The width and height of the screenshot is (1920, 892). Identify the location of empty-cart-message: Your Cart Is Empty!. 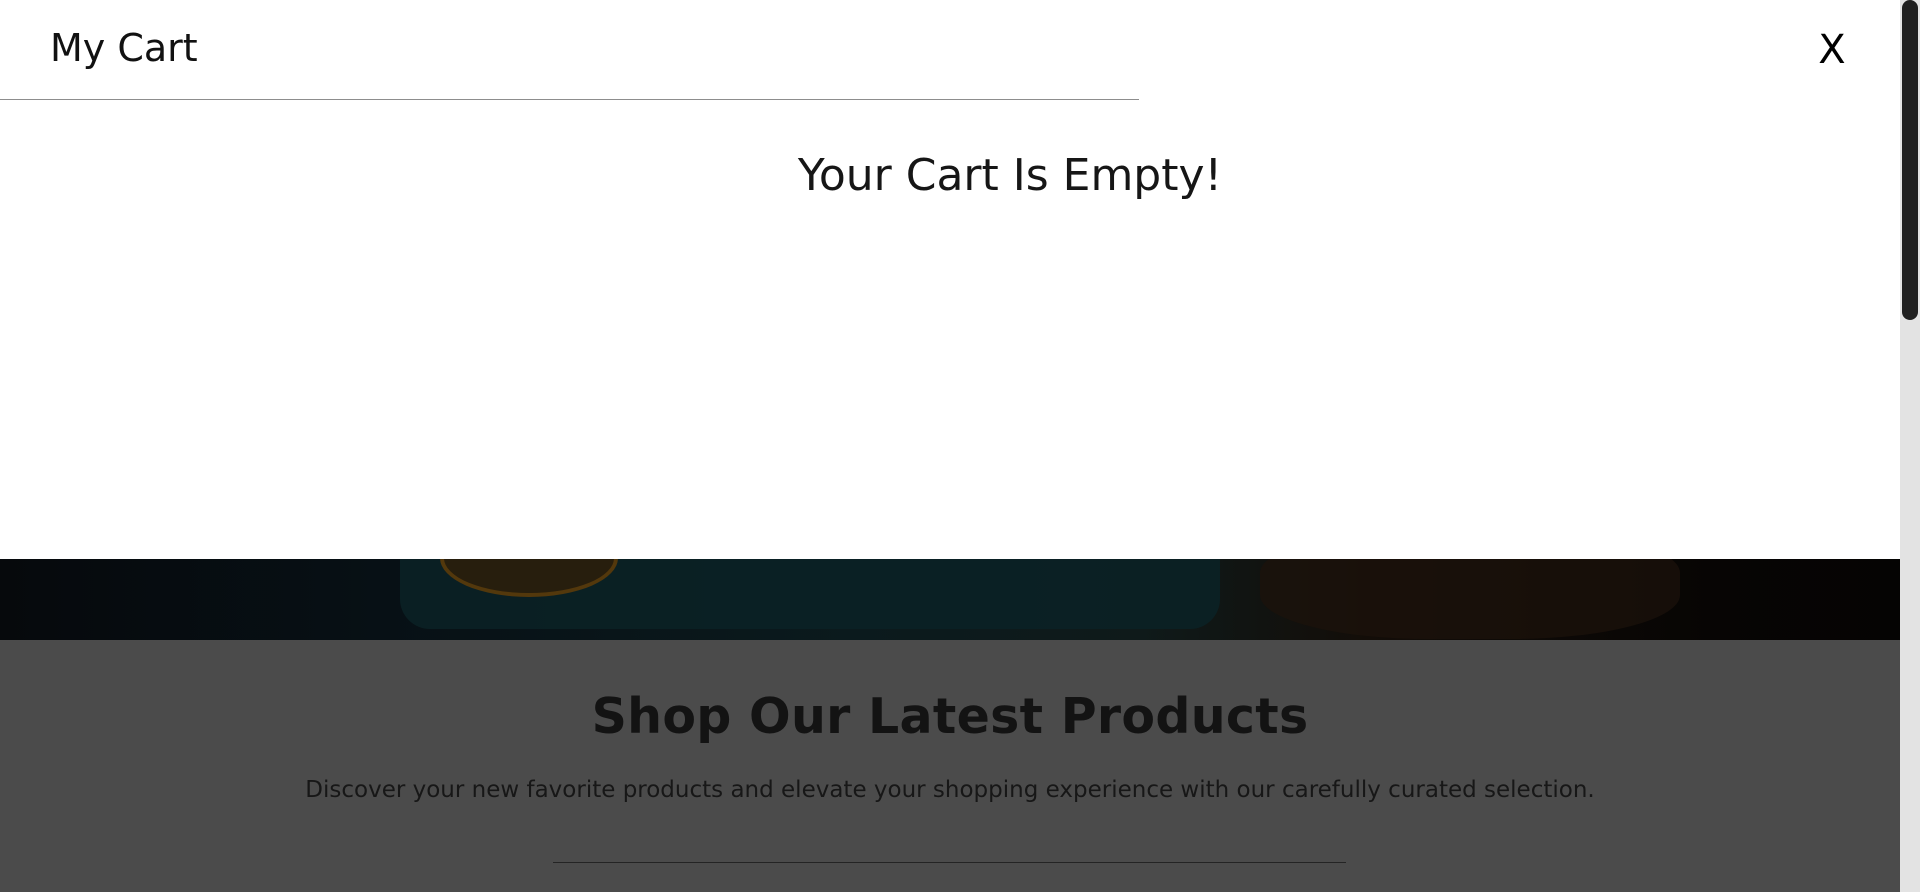
(1010, 175).